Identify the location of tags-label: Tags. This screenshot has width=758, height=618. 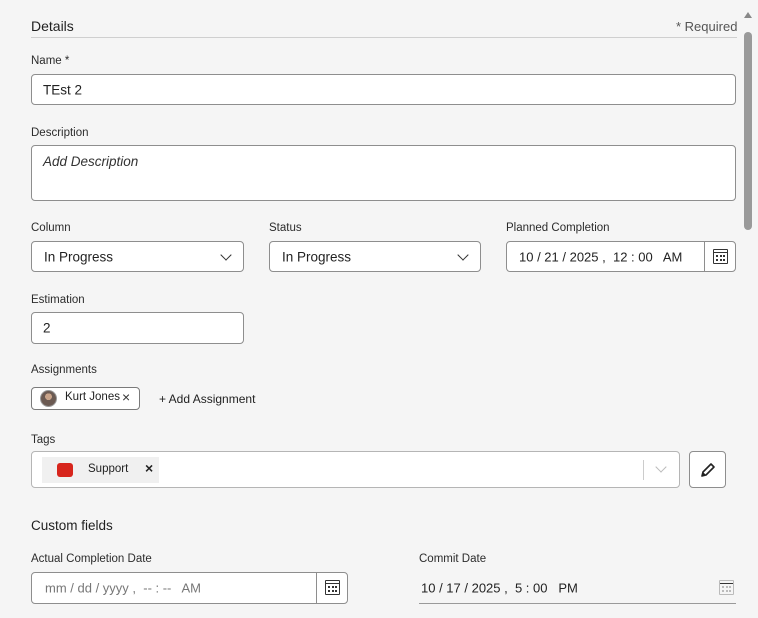
(43, 440).